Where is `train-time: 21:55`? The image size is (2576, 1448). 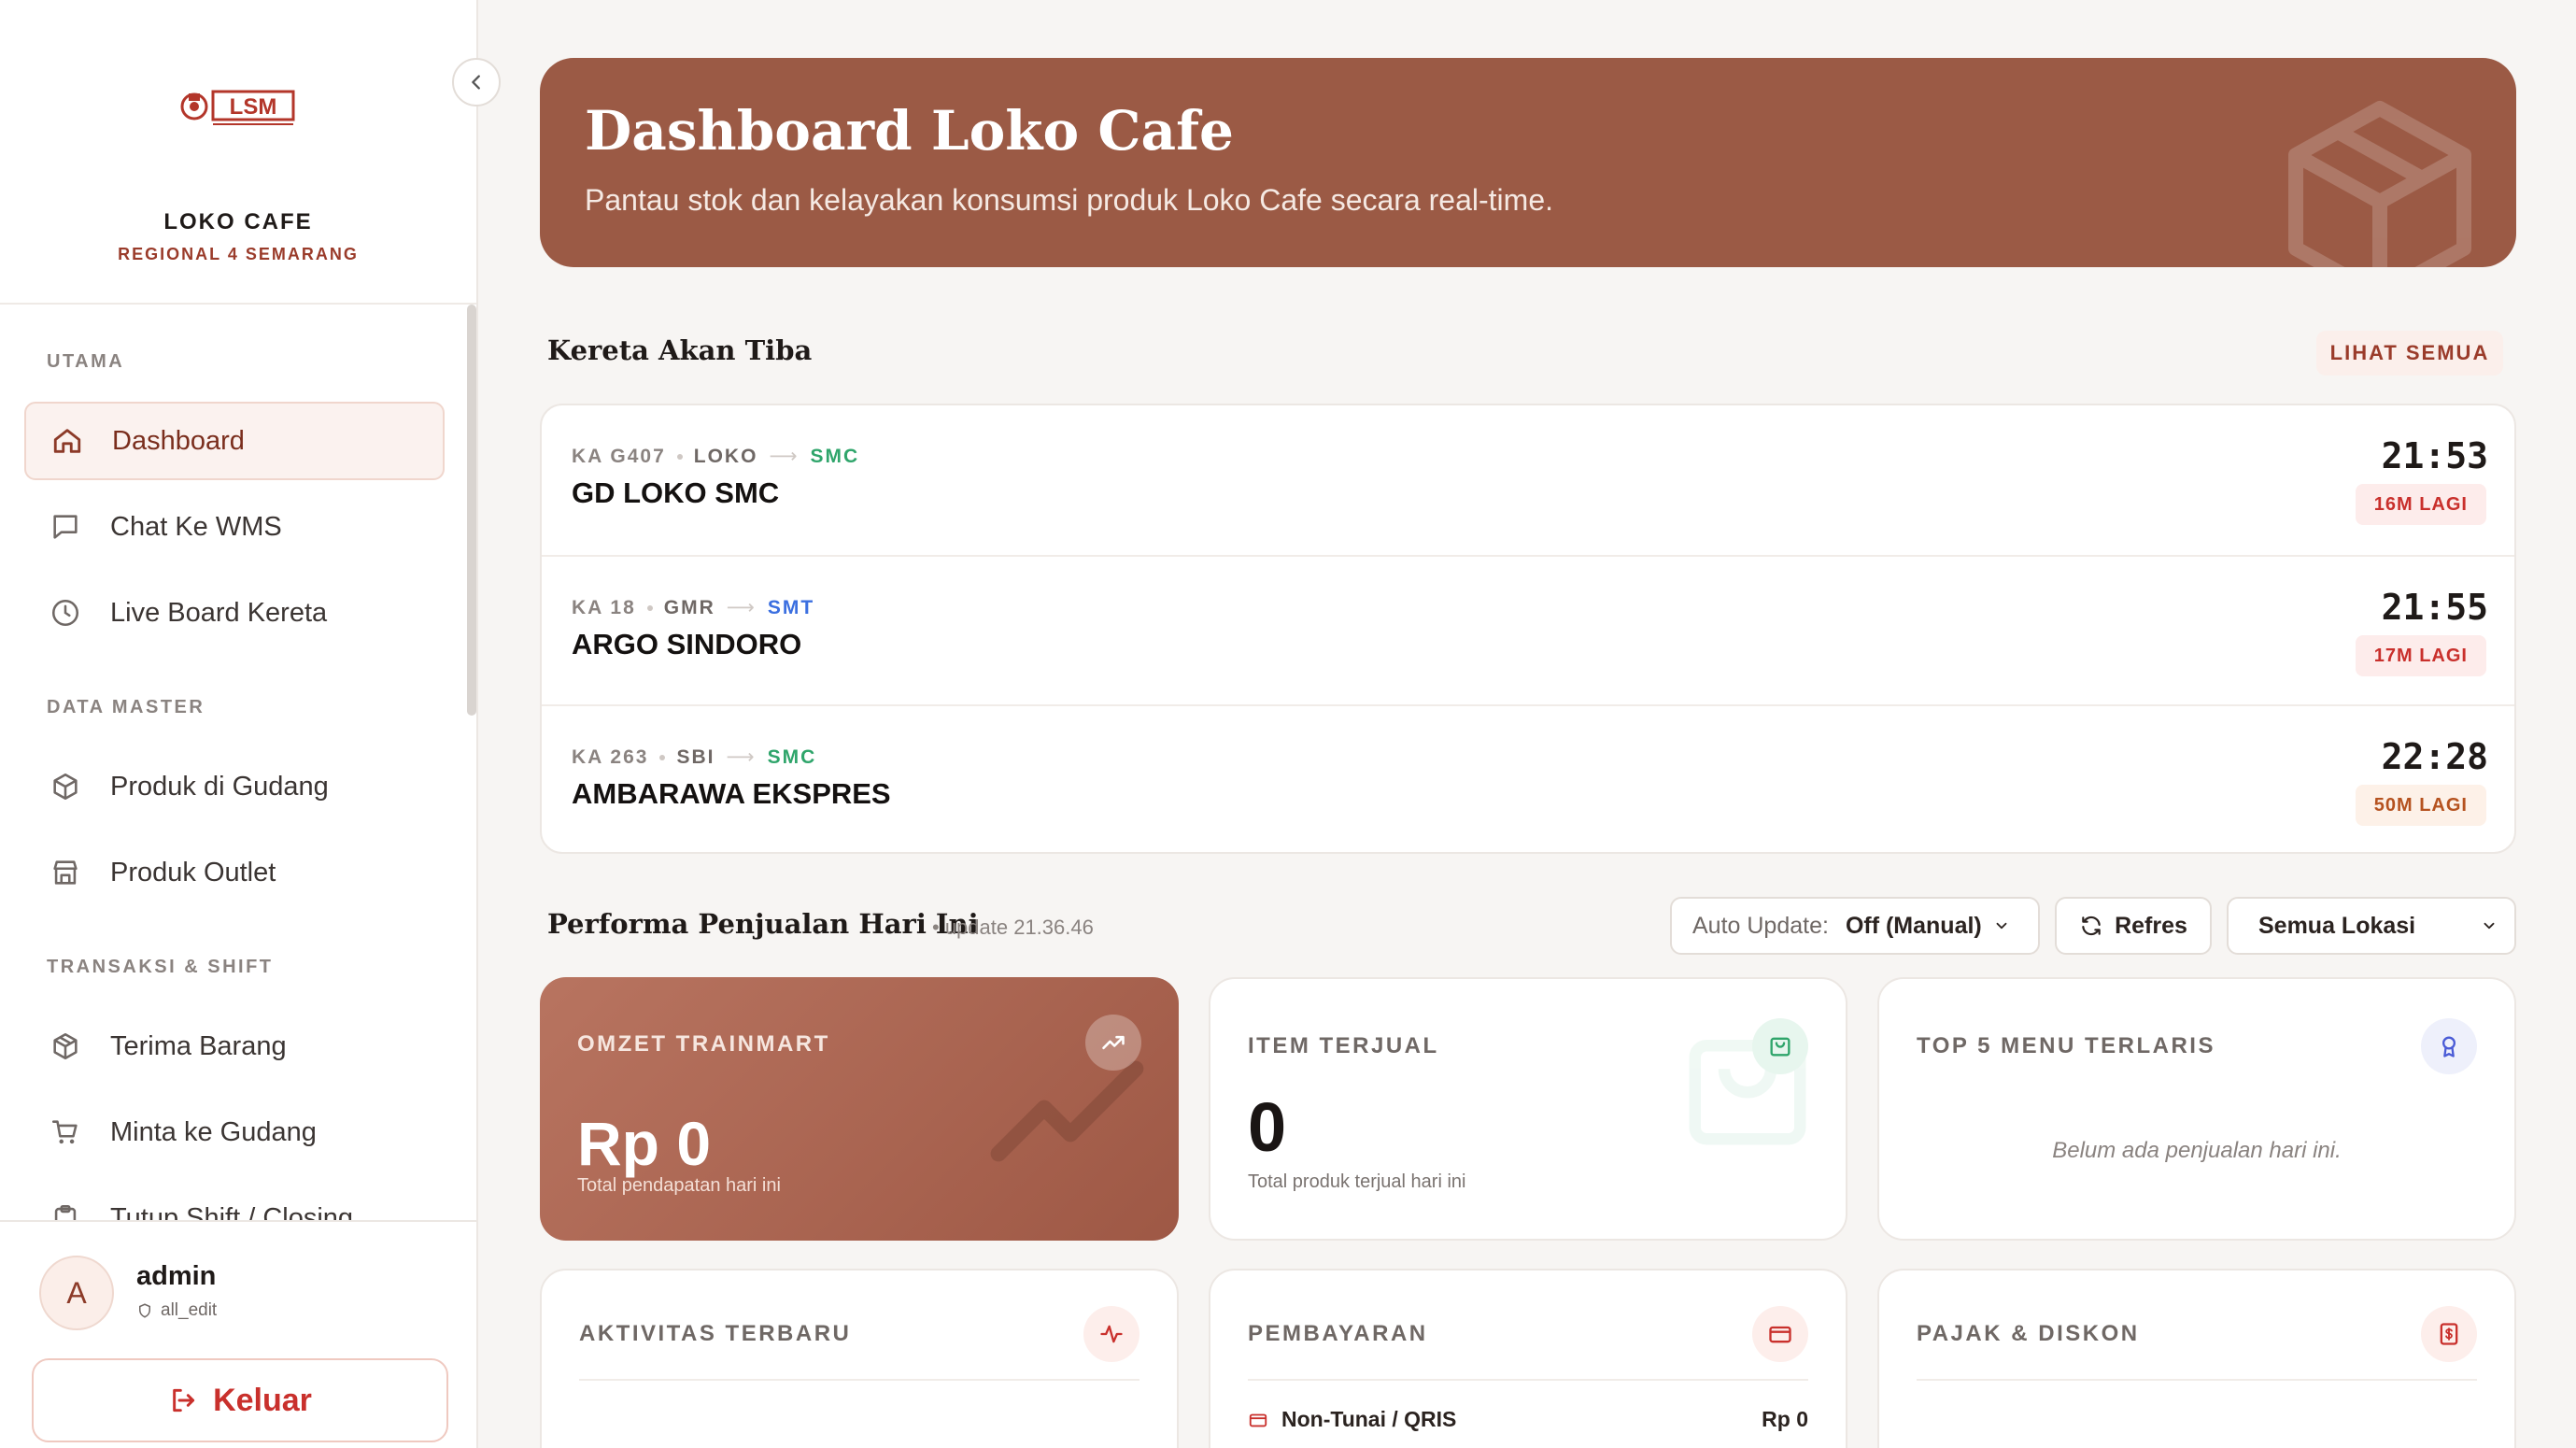
train-time: 21:55 is located at coordinates (2434, 607).